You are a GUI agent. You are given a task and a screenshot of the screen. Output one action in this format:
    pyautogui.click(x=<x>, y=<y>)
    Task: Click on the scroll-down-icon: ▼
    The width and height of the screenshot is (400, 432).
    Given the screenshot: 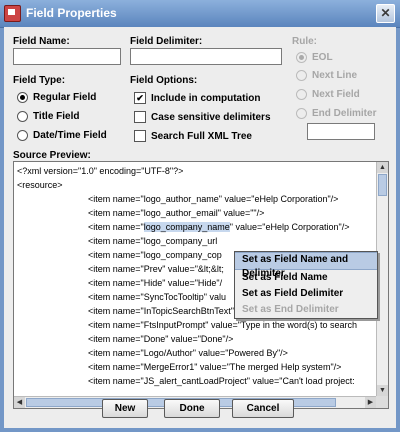 What is the action you would take?
    pyautogui.click(x=382, y=390)
    